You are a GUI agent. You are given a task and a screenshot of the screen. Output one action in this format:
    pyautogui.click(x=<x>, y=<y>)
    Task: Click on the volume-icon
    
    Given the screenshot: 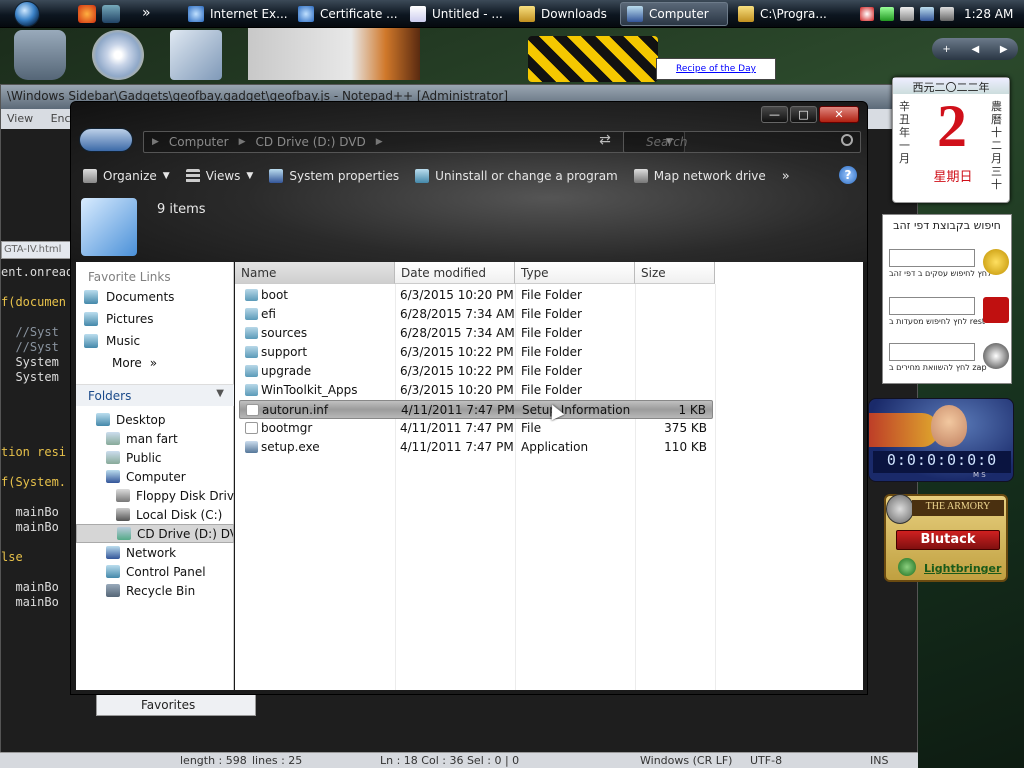 What is the action you would take?
    pyautogui.click(x=947, y=14)
    